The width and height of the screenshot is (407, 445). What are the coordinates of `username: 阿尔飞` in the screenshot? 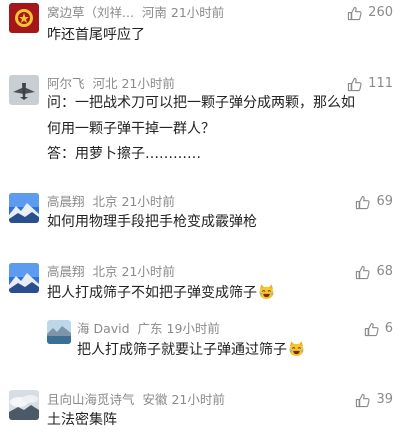 It's located at (66, 83).